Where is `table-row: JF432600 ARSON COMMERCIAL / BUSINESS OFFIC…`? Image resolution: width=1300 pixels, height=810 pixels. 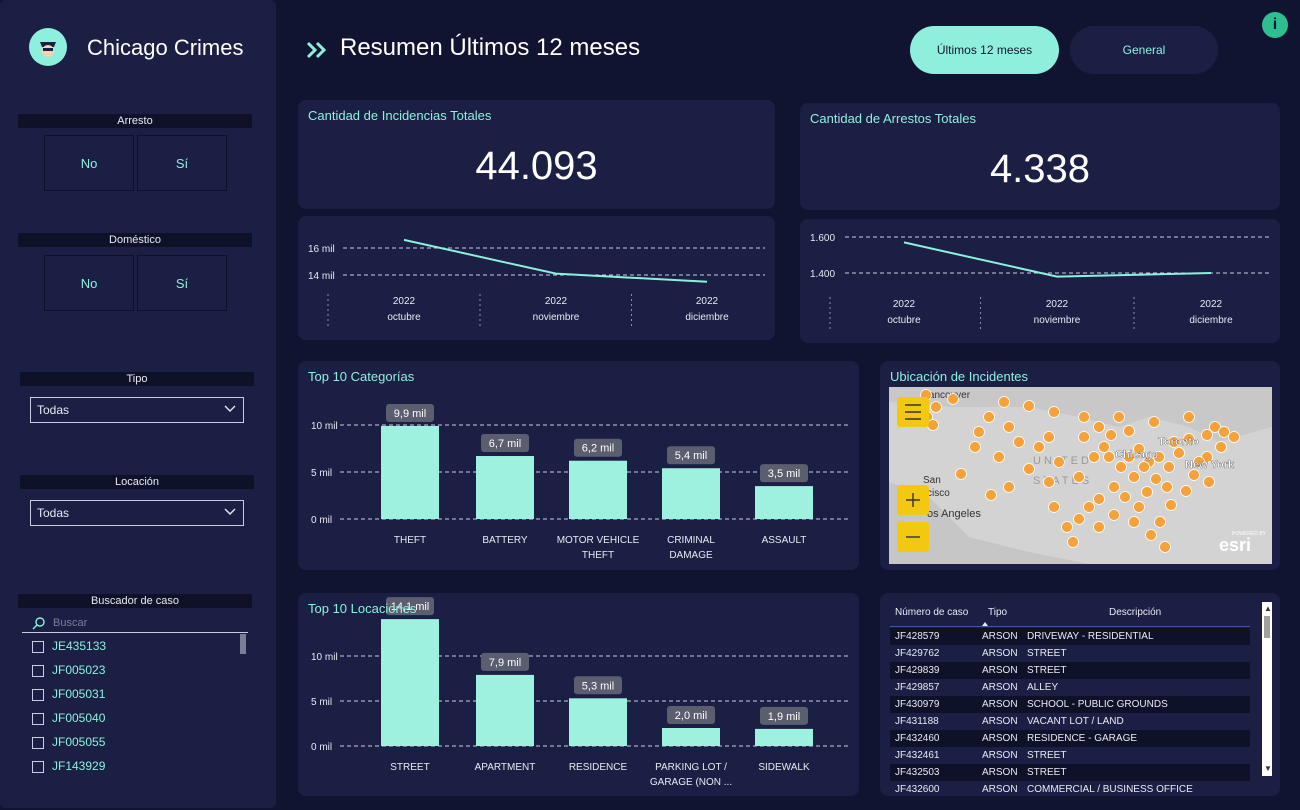
table-row: JF432600 ARSON COMMERCIAL / BUSINESS OFFIC… is located at coordinates (1070, 786).